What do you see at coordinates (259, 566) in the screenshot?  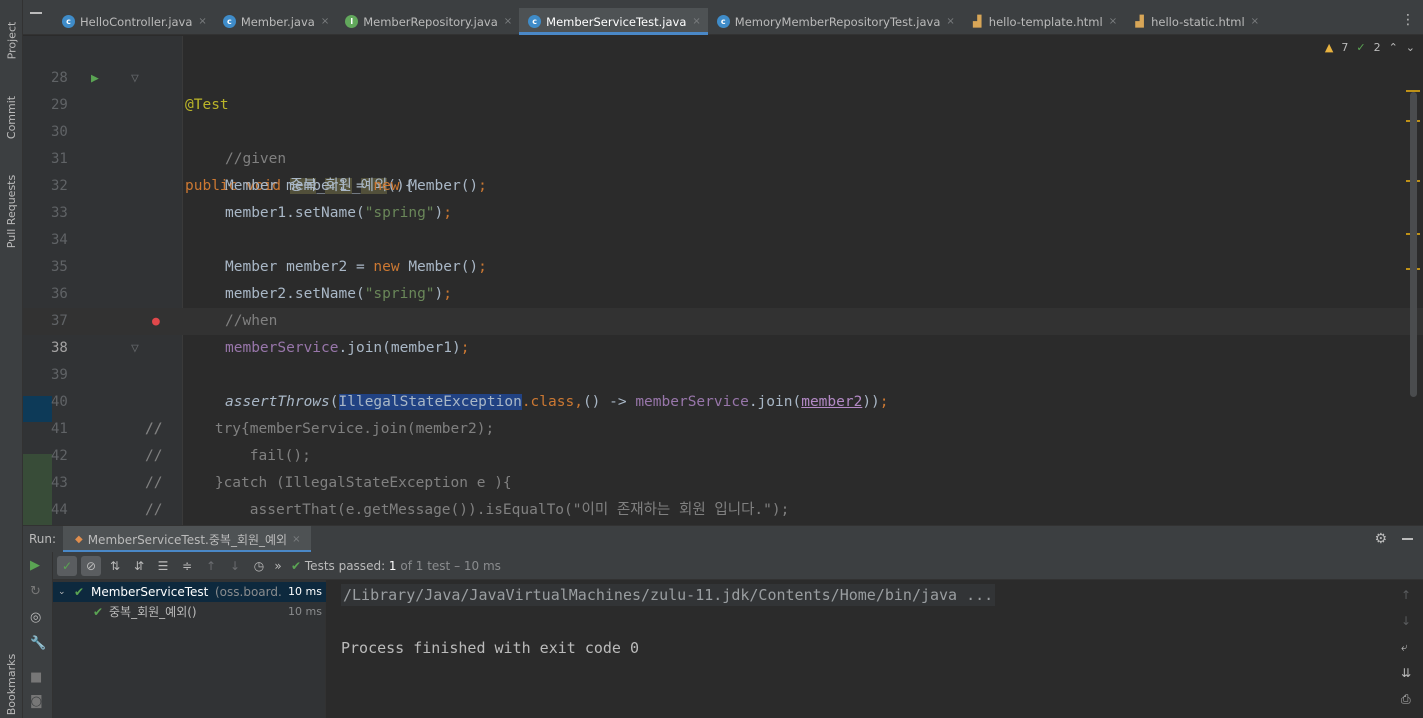 I see `test-history-icon: ◷` at bounding box center [259, 566].